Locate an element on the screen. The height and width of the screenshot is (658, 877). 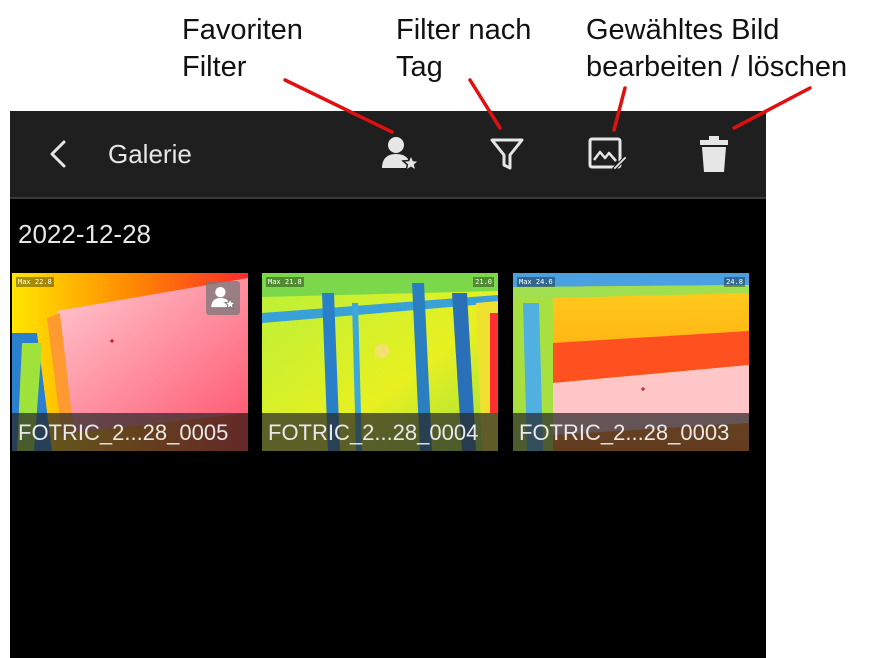
funnel-icon is located at coordinates (507, 154).